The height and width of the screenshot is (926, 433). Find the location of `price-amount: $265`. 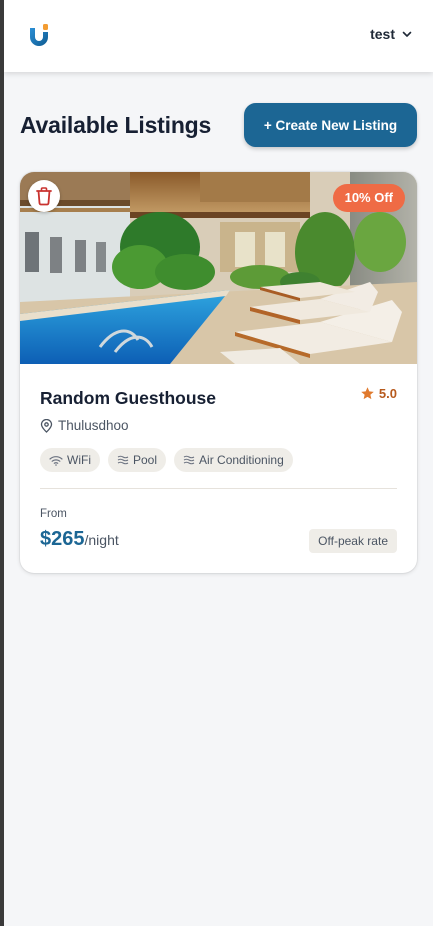

price-amount: $265 is located at coordinates (62, 539).